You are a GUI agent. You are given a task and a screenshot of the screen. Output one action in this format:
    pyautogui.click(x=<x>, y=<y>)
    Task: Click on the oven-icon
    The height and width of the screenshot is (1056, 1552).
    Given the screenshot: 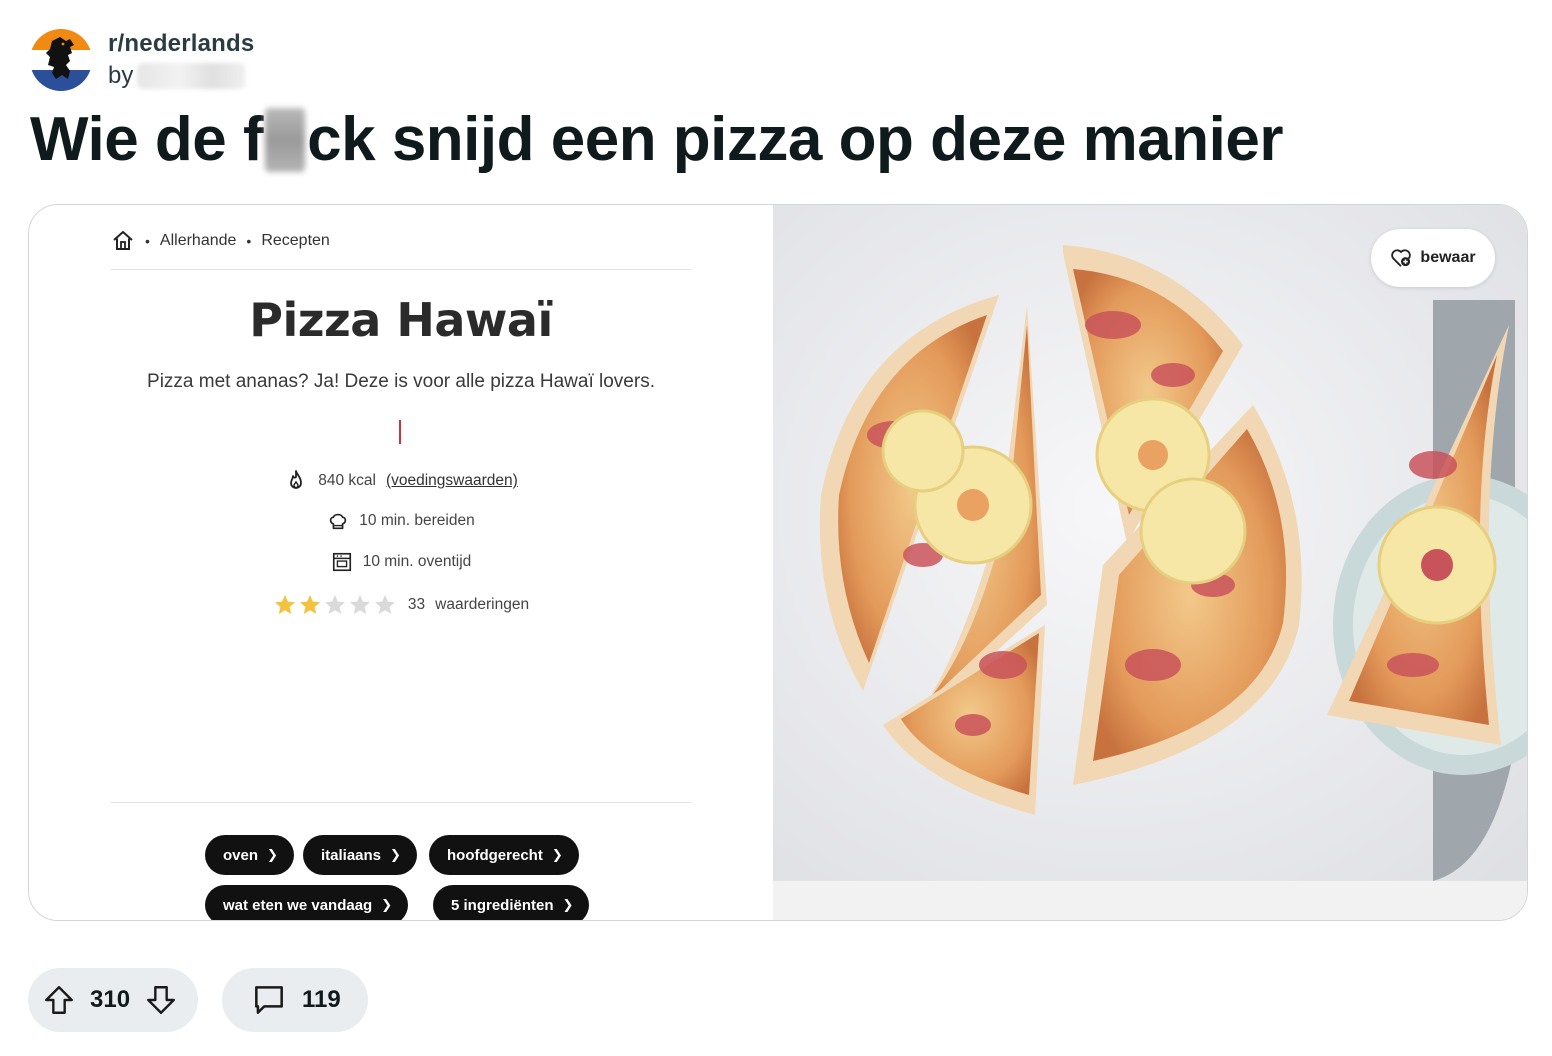 What is the action you would take?
    pyautogui.click(x=341, y=562)
    